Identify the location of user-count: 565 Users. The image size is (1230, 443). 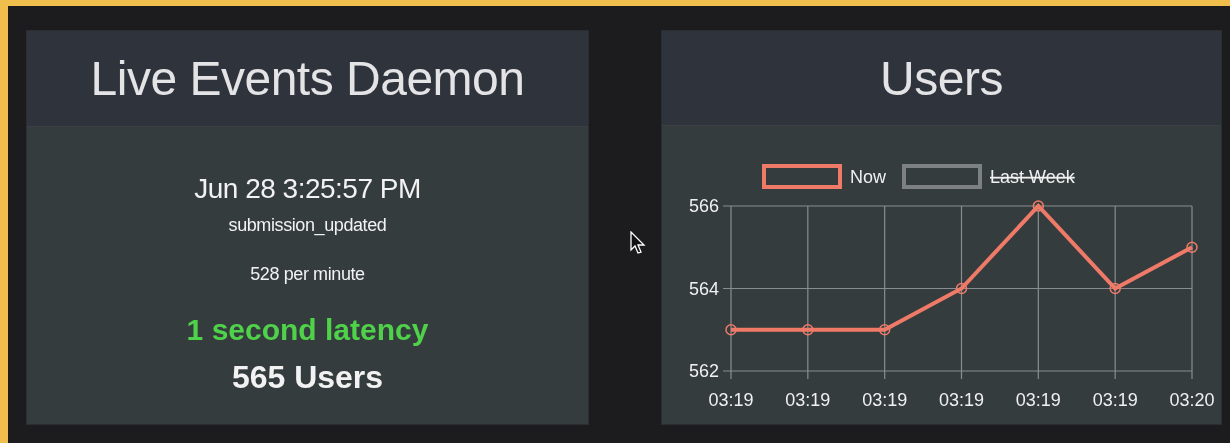
(307, 377).